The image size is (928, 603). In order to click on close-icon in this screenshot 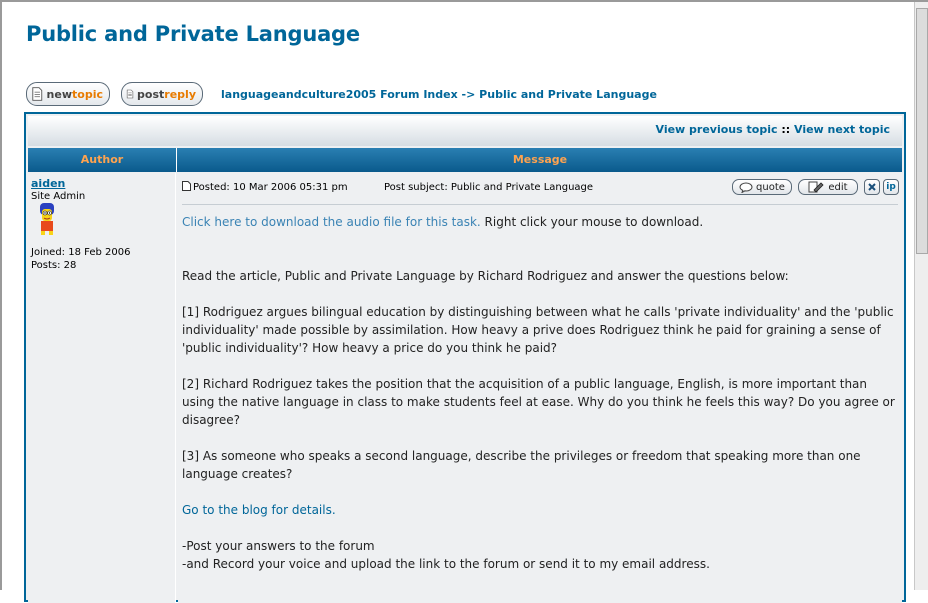, I will do `click(872, 187)`.